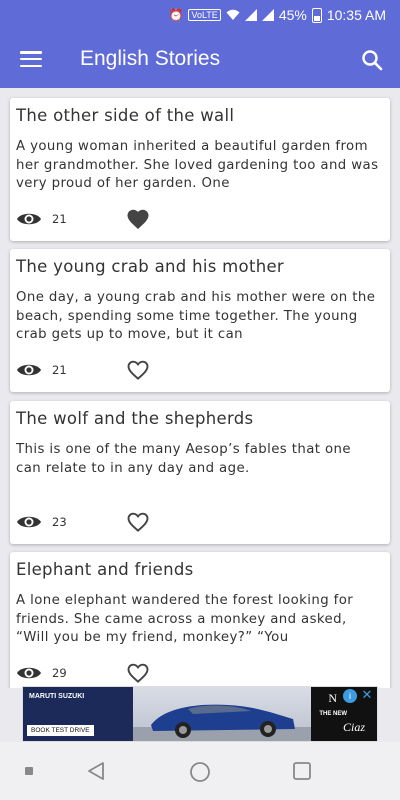  What do you see at coordinates (333, 714) in the screenshot?
I see `ad-headline: THE NEW` at bounding box center [333, 714].